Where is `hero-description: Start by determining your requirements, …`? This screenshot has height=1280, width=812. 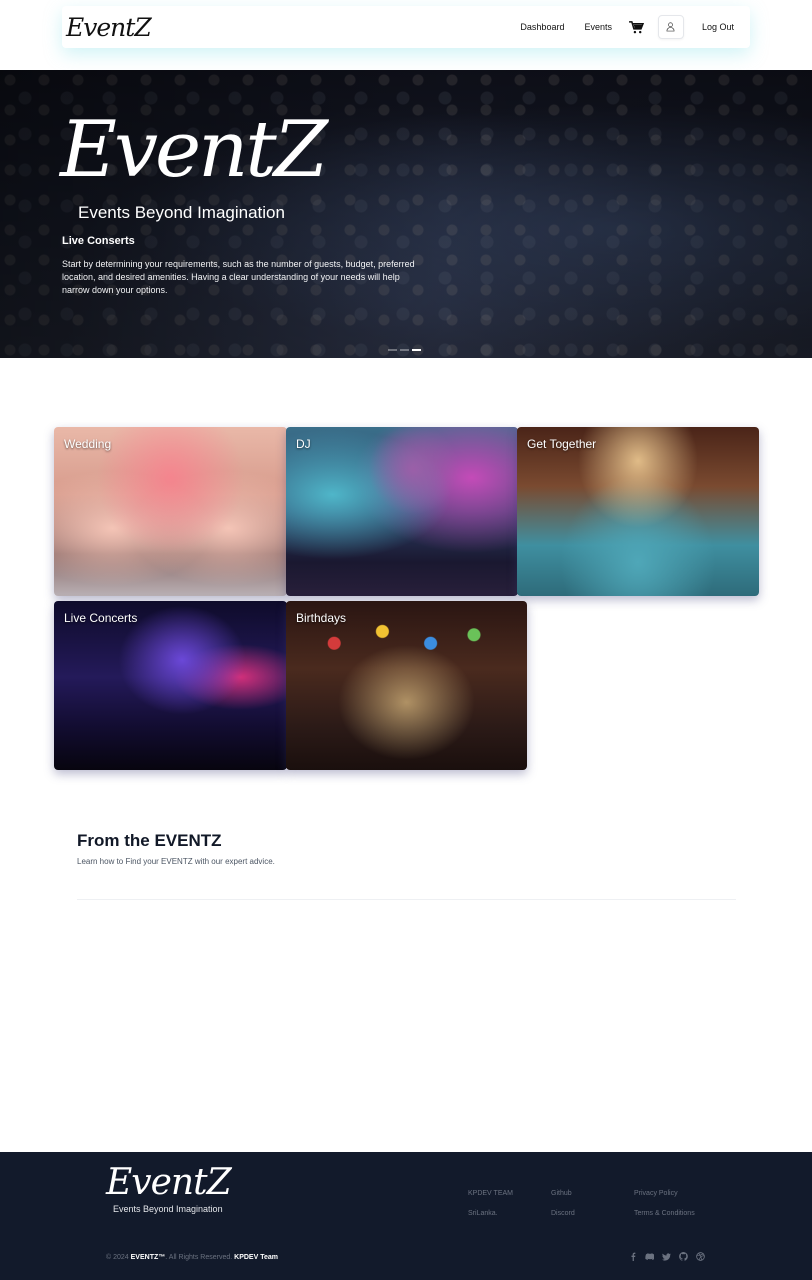
hero-description: Start by determining your requirements, … is located at coordinates (238, 277).